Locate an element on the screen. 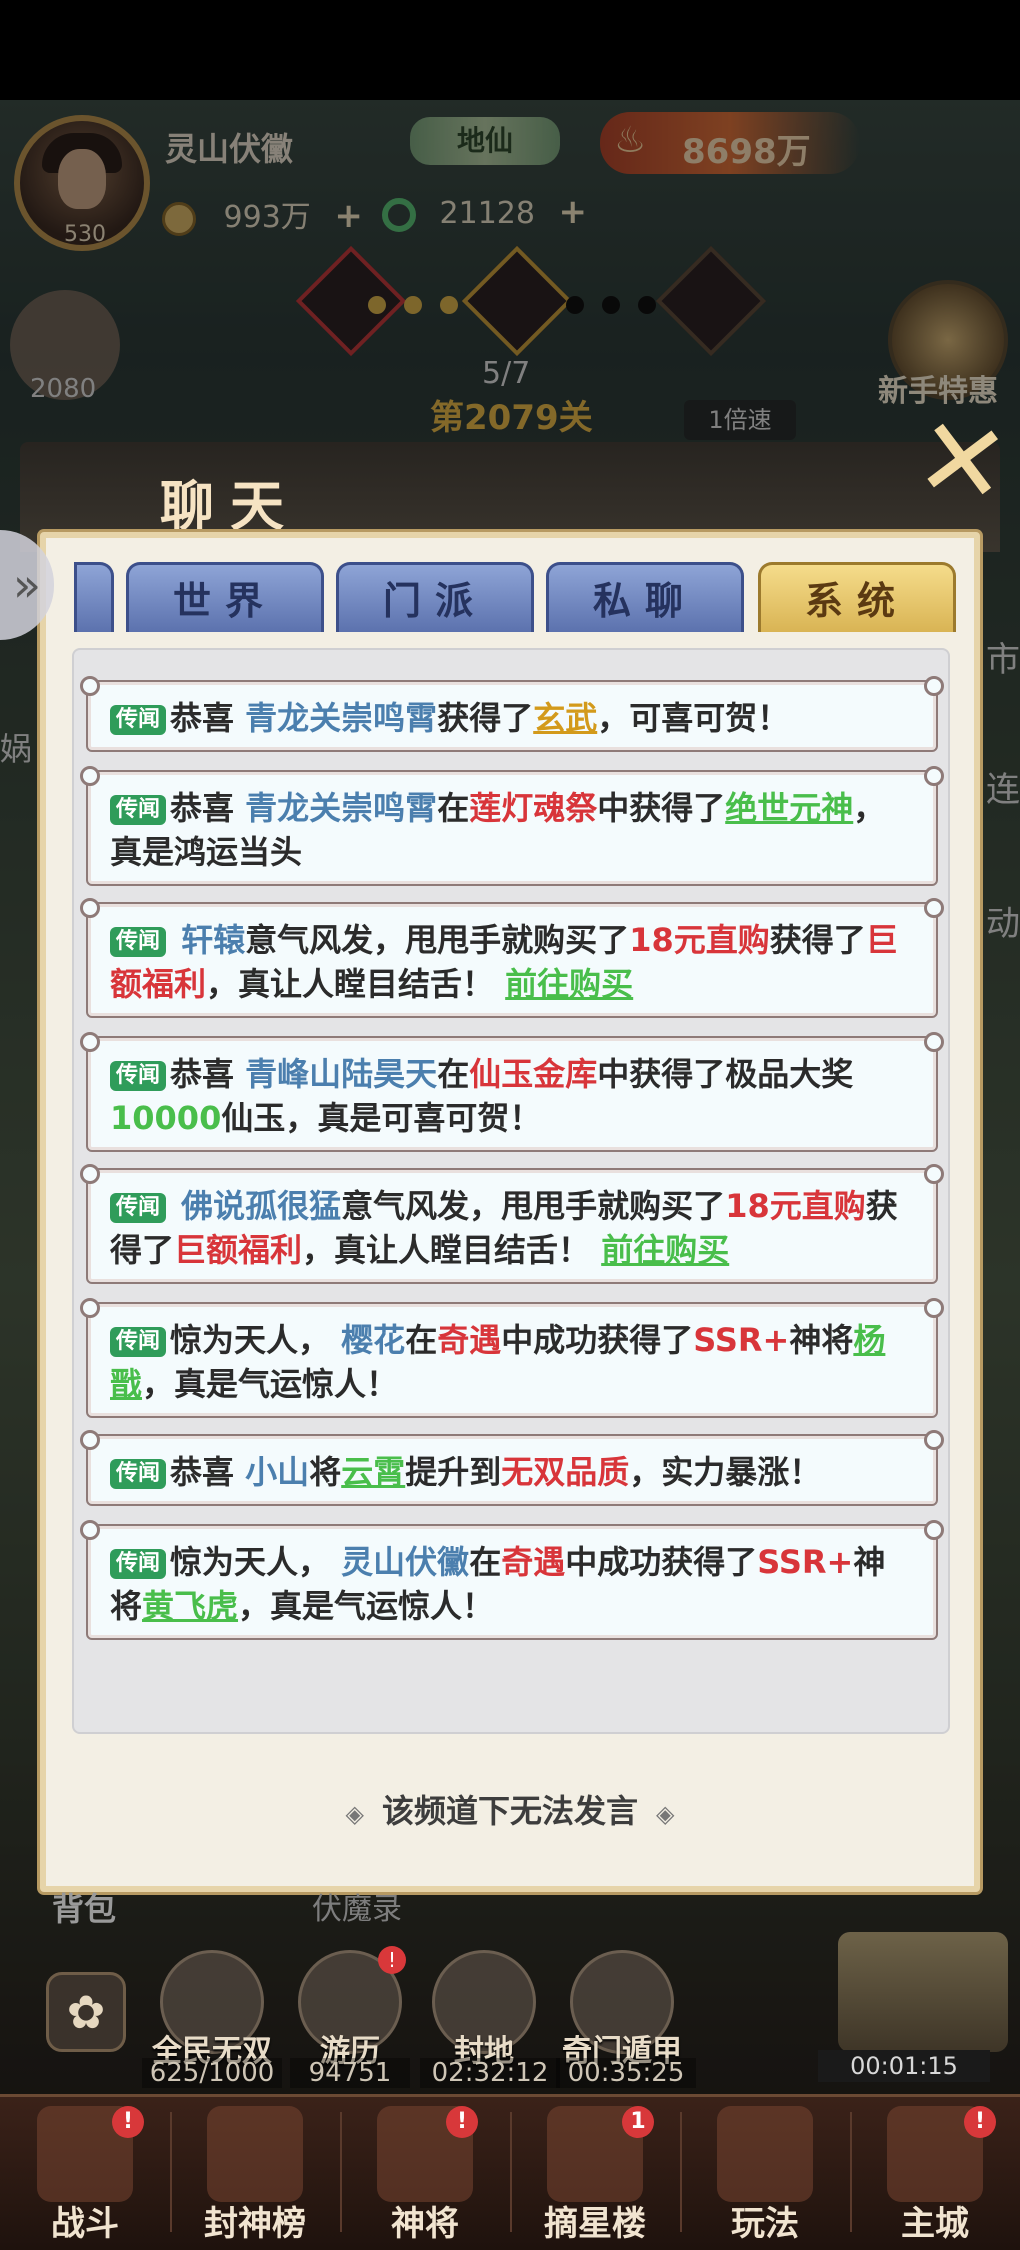  list-item: 传闻 恭喜 小山将云霄提升到无双品质，实力暴涨！ is located at coordinates (512, 1468).